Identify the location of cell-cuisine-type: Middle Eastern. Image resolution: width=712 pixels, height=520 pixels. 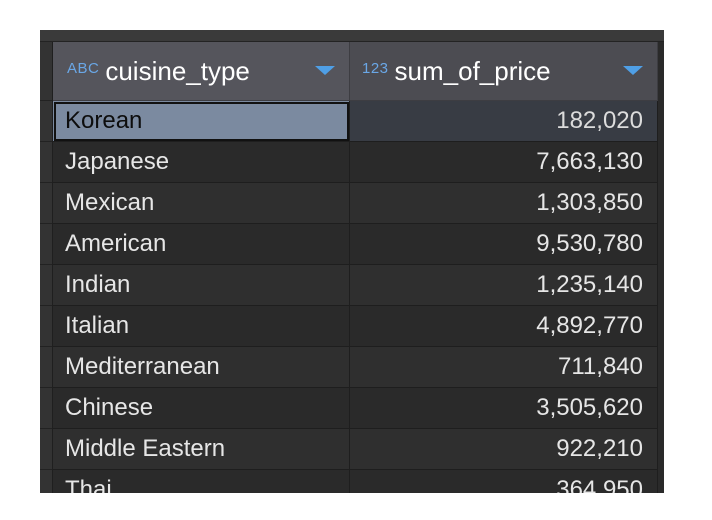
(201, 449).